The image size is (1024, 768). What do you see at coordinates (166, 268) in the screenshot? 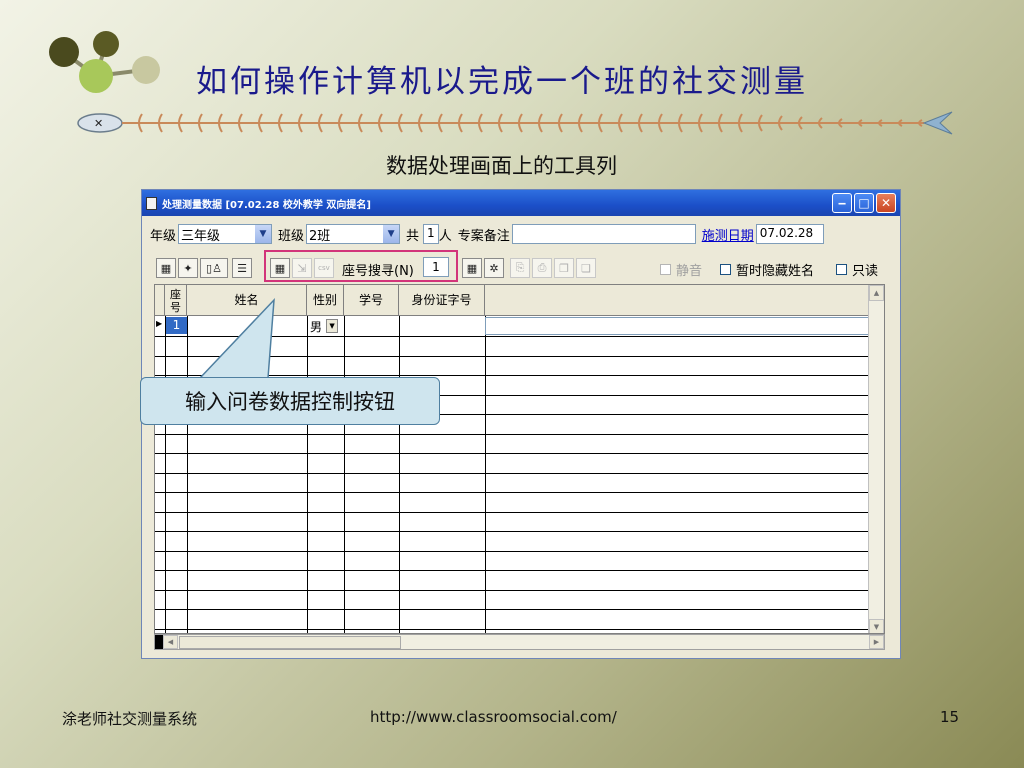
I see `table-icon: ▦` at bounding box center [166, 268].